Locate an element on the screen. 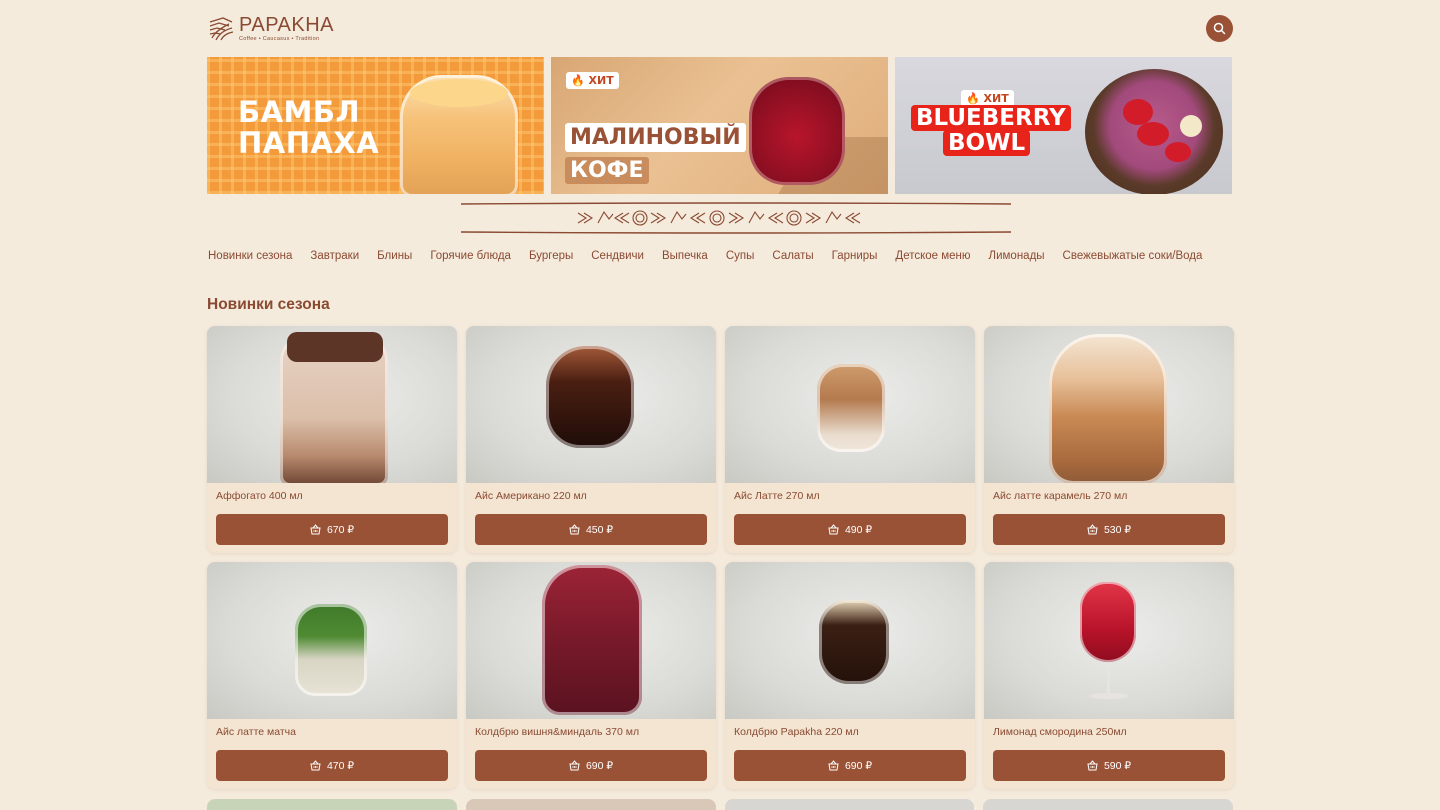  nav-item-pastry: Выпечка is located at coordinates (685, 256).